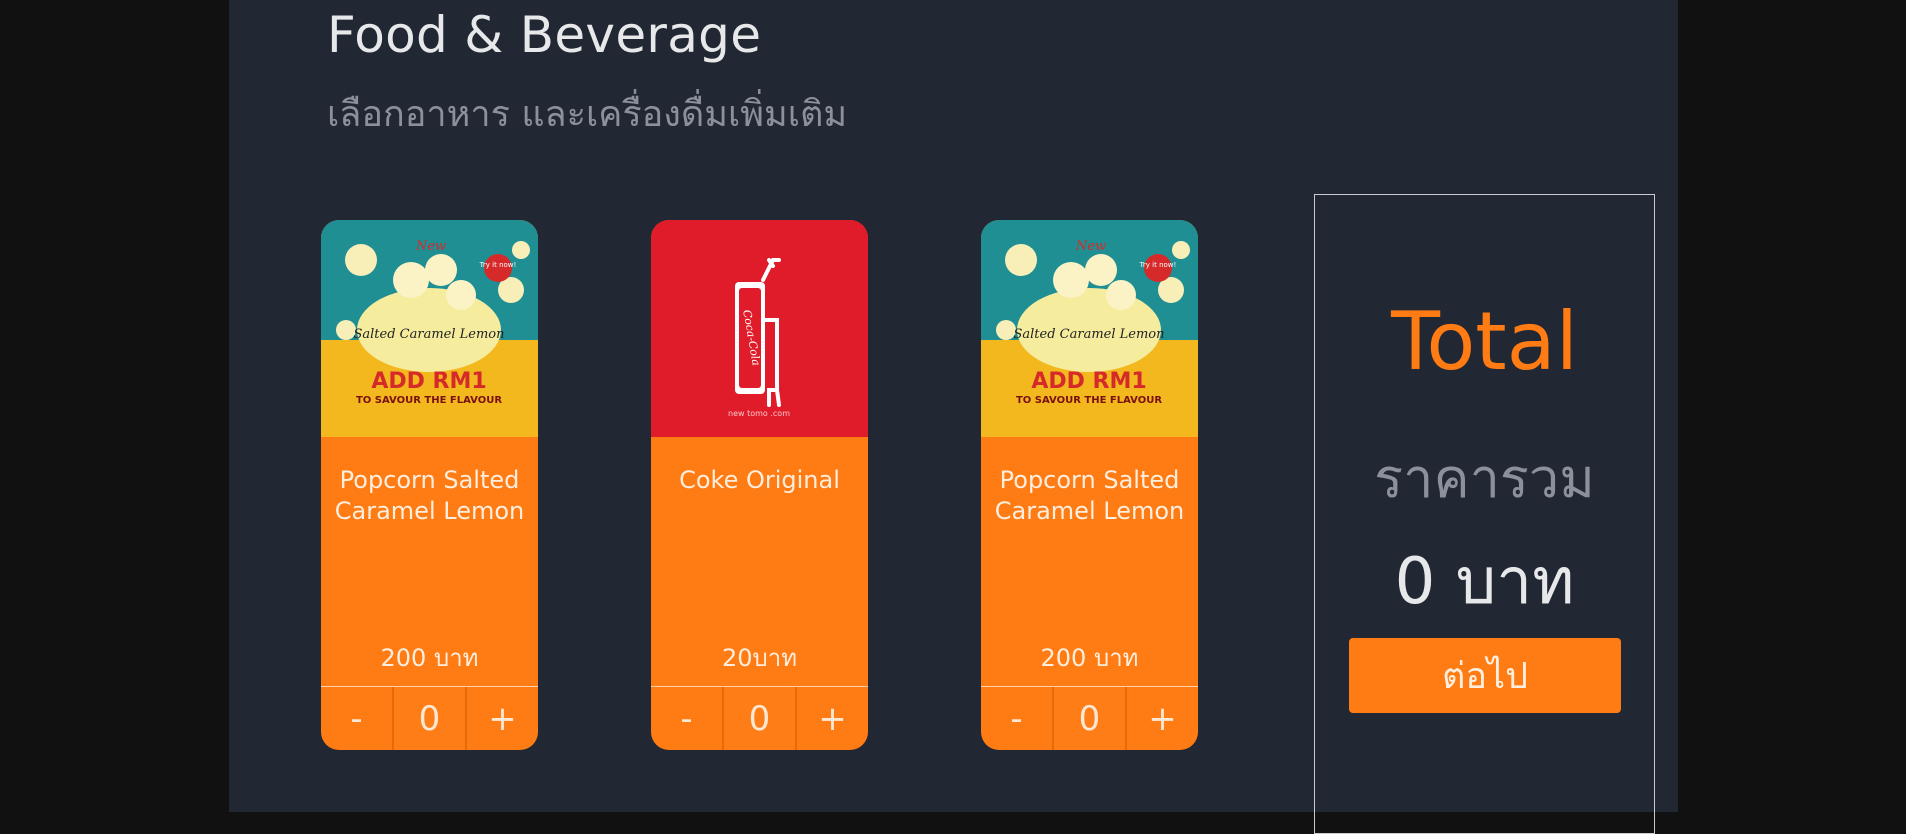 This screenshot has width=1906, height=834. What do you see at coordinates (1485, 675) in the screenshot?
I see `next-button: ต่อไป` at bounding box center [1485, 675].